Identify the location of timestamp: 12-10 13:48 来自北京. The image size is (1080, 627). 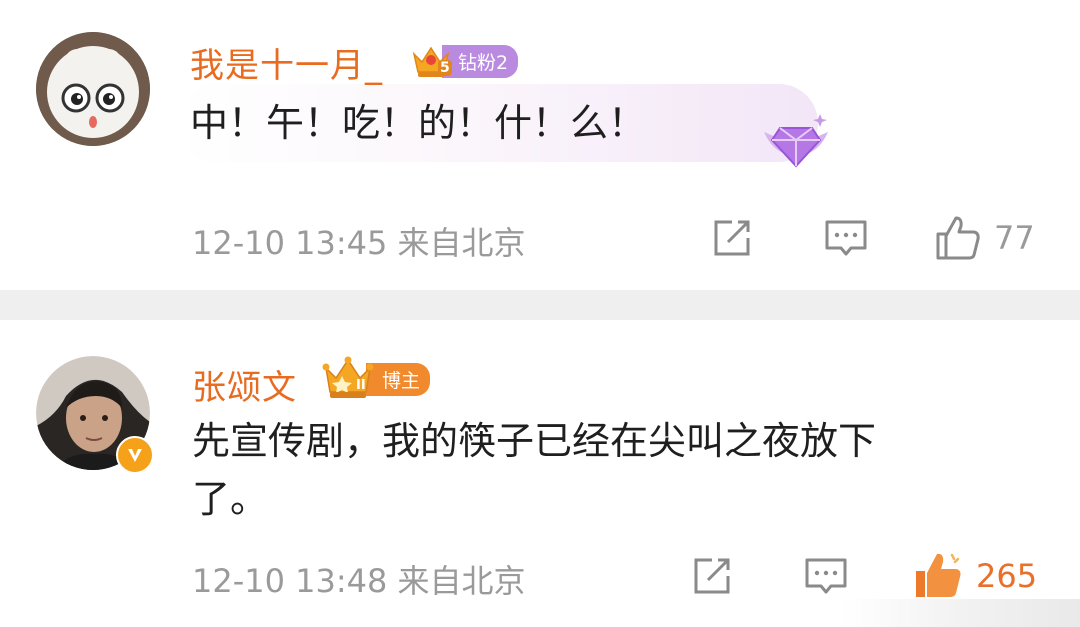
(359, 581).